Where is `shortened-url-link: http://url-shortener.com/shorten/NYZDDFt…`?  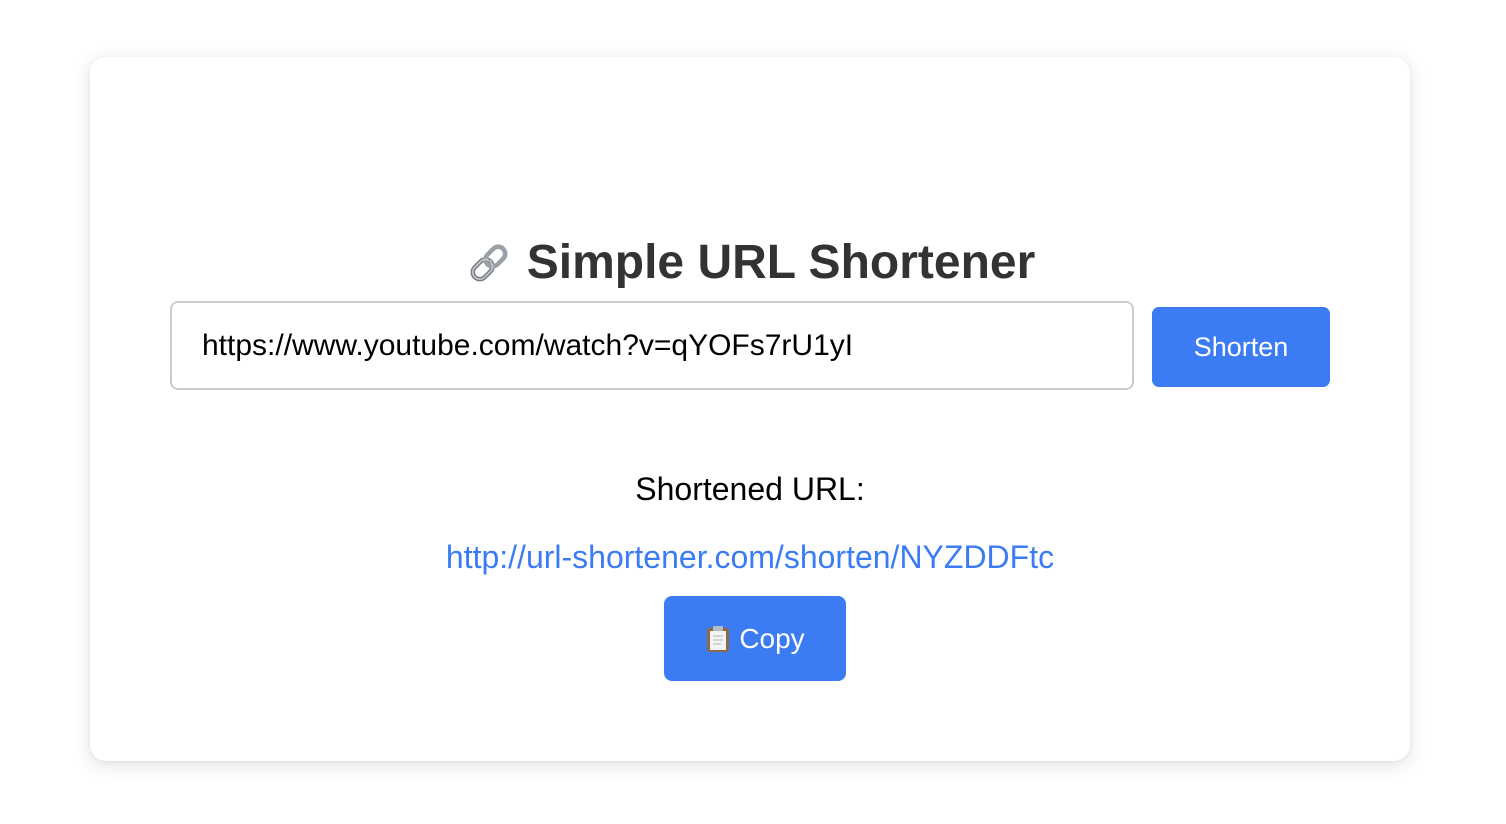
shortened-url-link: http://url-shortener.com/shorten/NYZDDFt… is located at coordinates (750, 557).